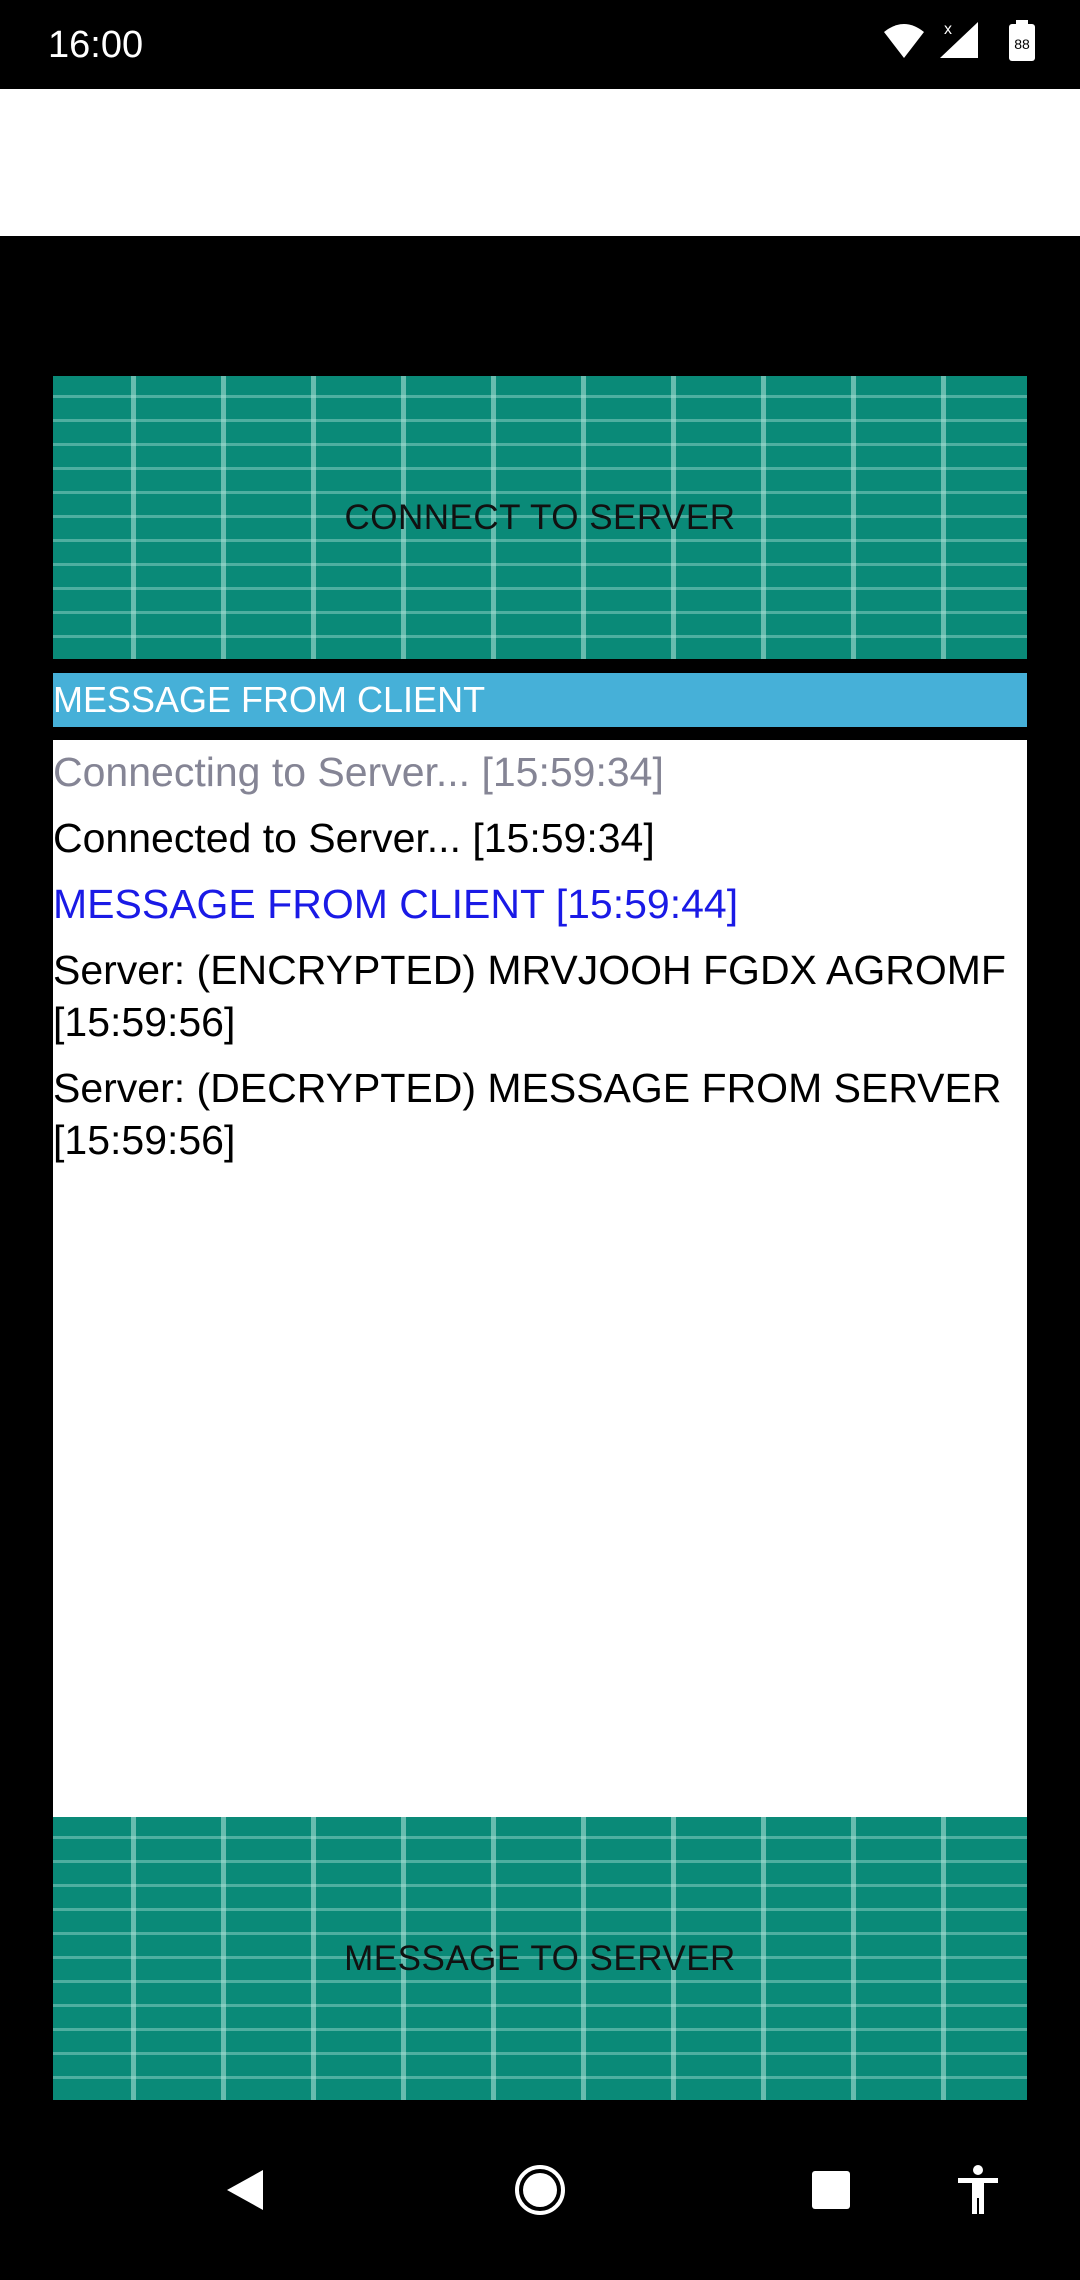 This screenshot has height=2280, width=1080. I want to click on accessibility-button, so click(978, 2190).